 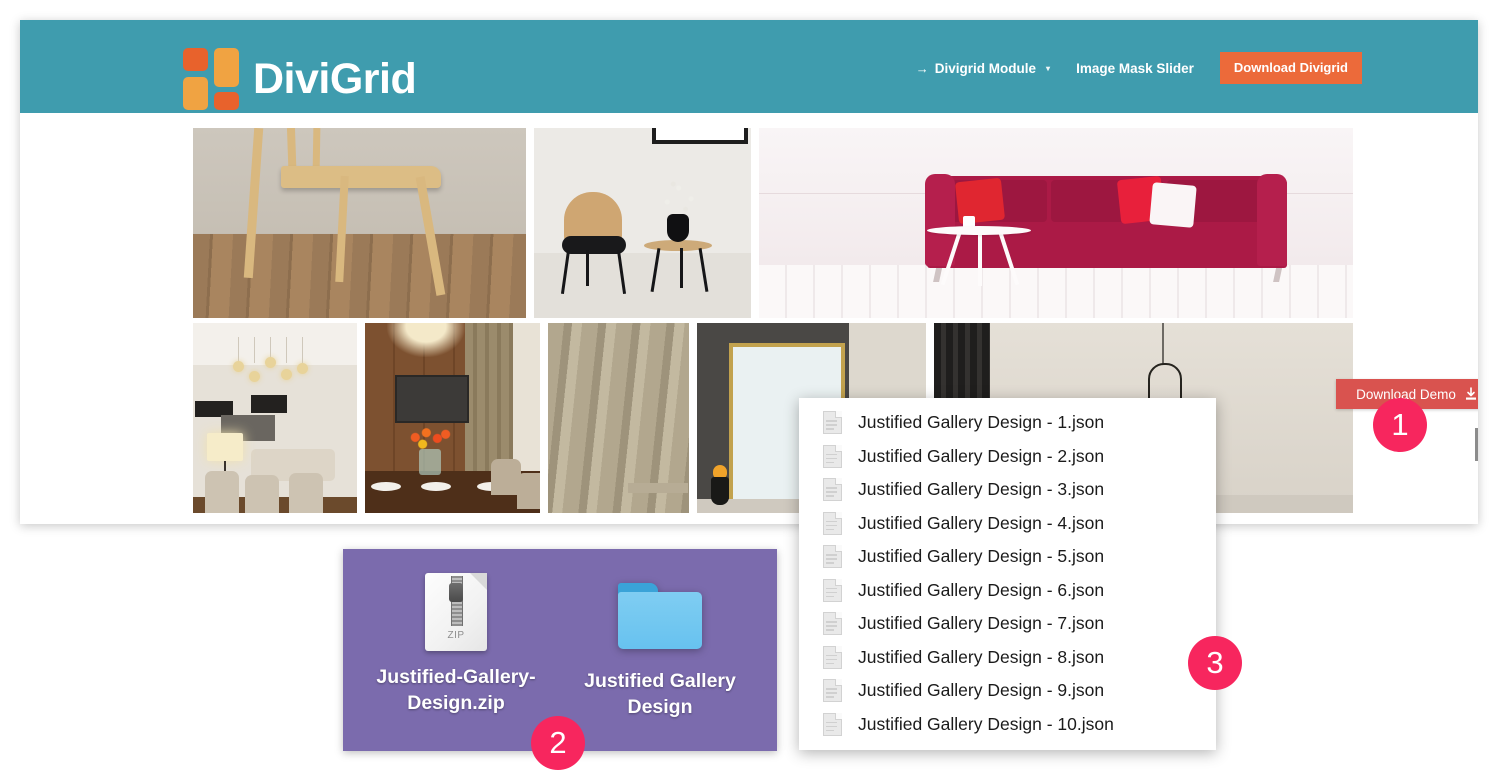 I want to click on gallery-image-chair-side-table, so click(x=642, y=223).